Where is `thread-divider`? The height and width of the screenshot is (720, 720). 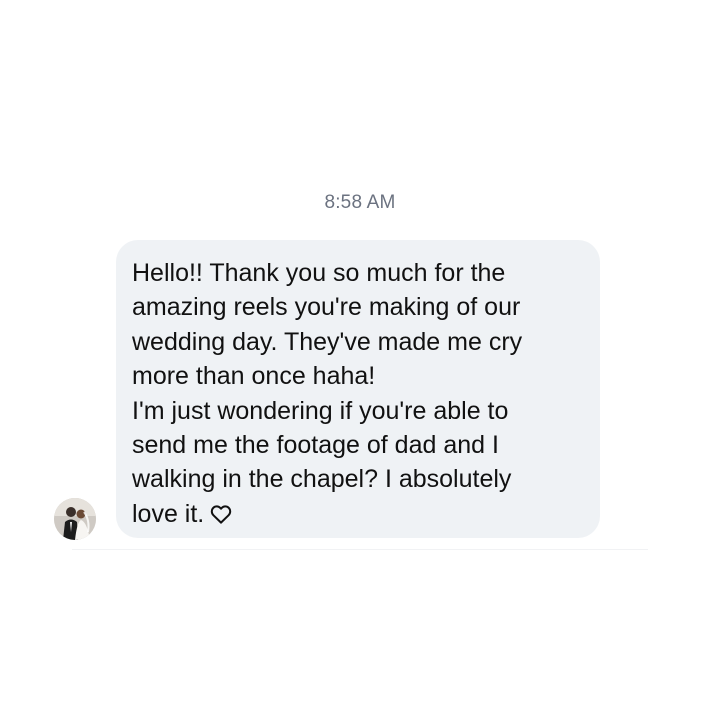
thread-divider is located at coordinates (360, 549).